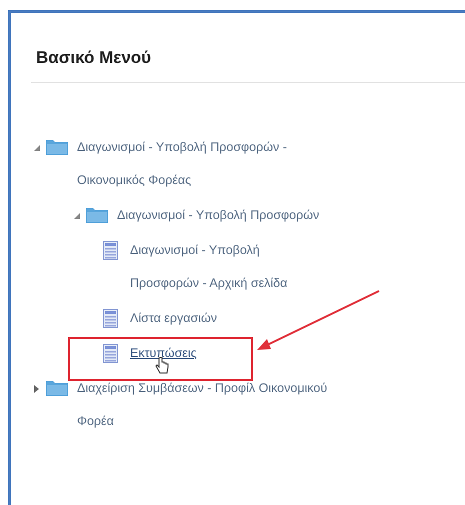  I want to click on tree-item-link: Διαχείριση Συμβάσεων - Προφίλ Οικονομικού Φορέα, so click(212, 405).